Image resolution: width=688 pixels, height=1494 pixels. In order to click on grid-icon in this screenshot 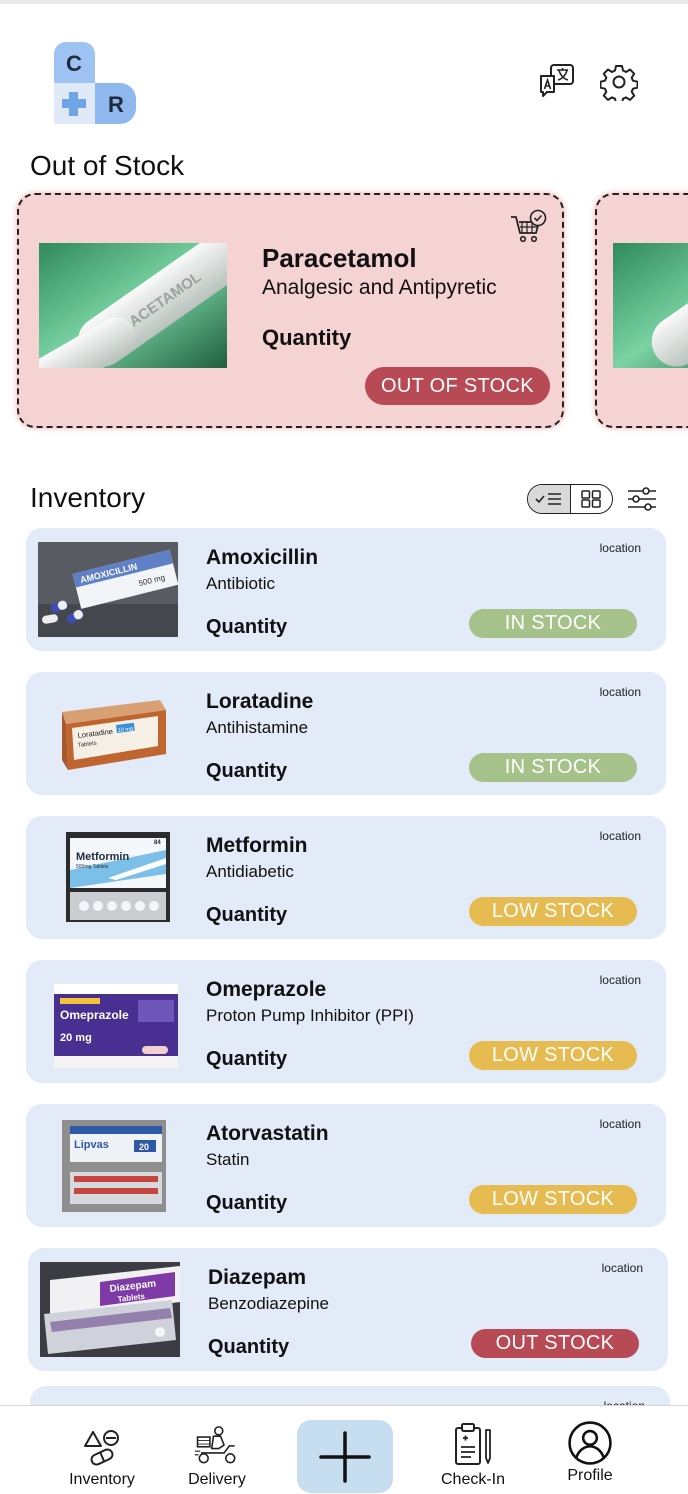, I will do `click(591, 499)`.